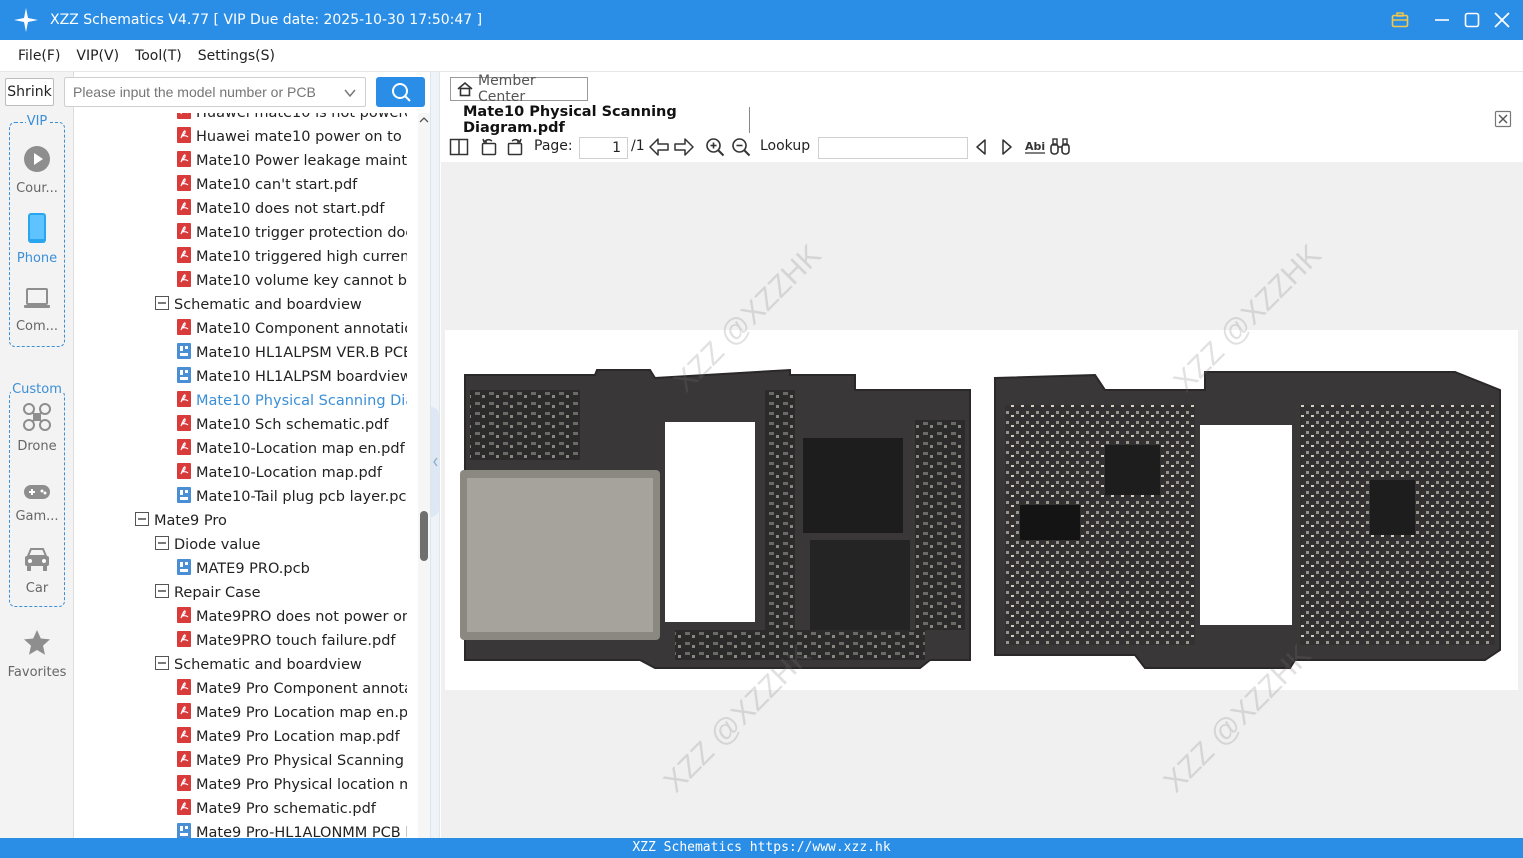  What do you see at coordinates (715, 147) in the screenshot?
I see `zoom-in-icon` at bounding box center [715, 147].